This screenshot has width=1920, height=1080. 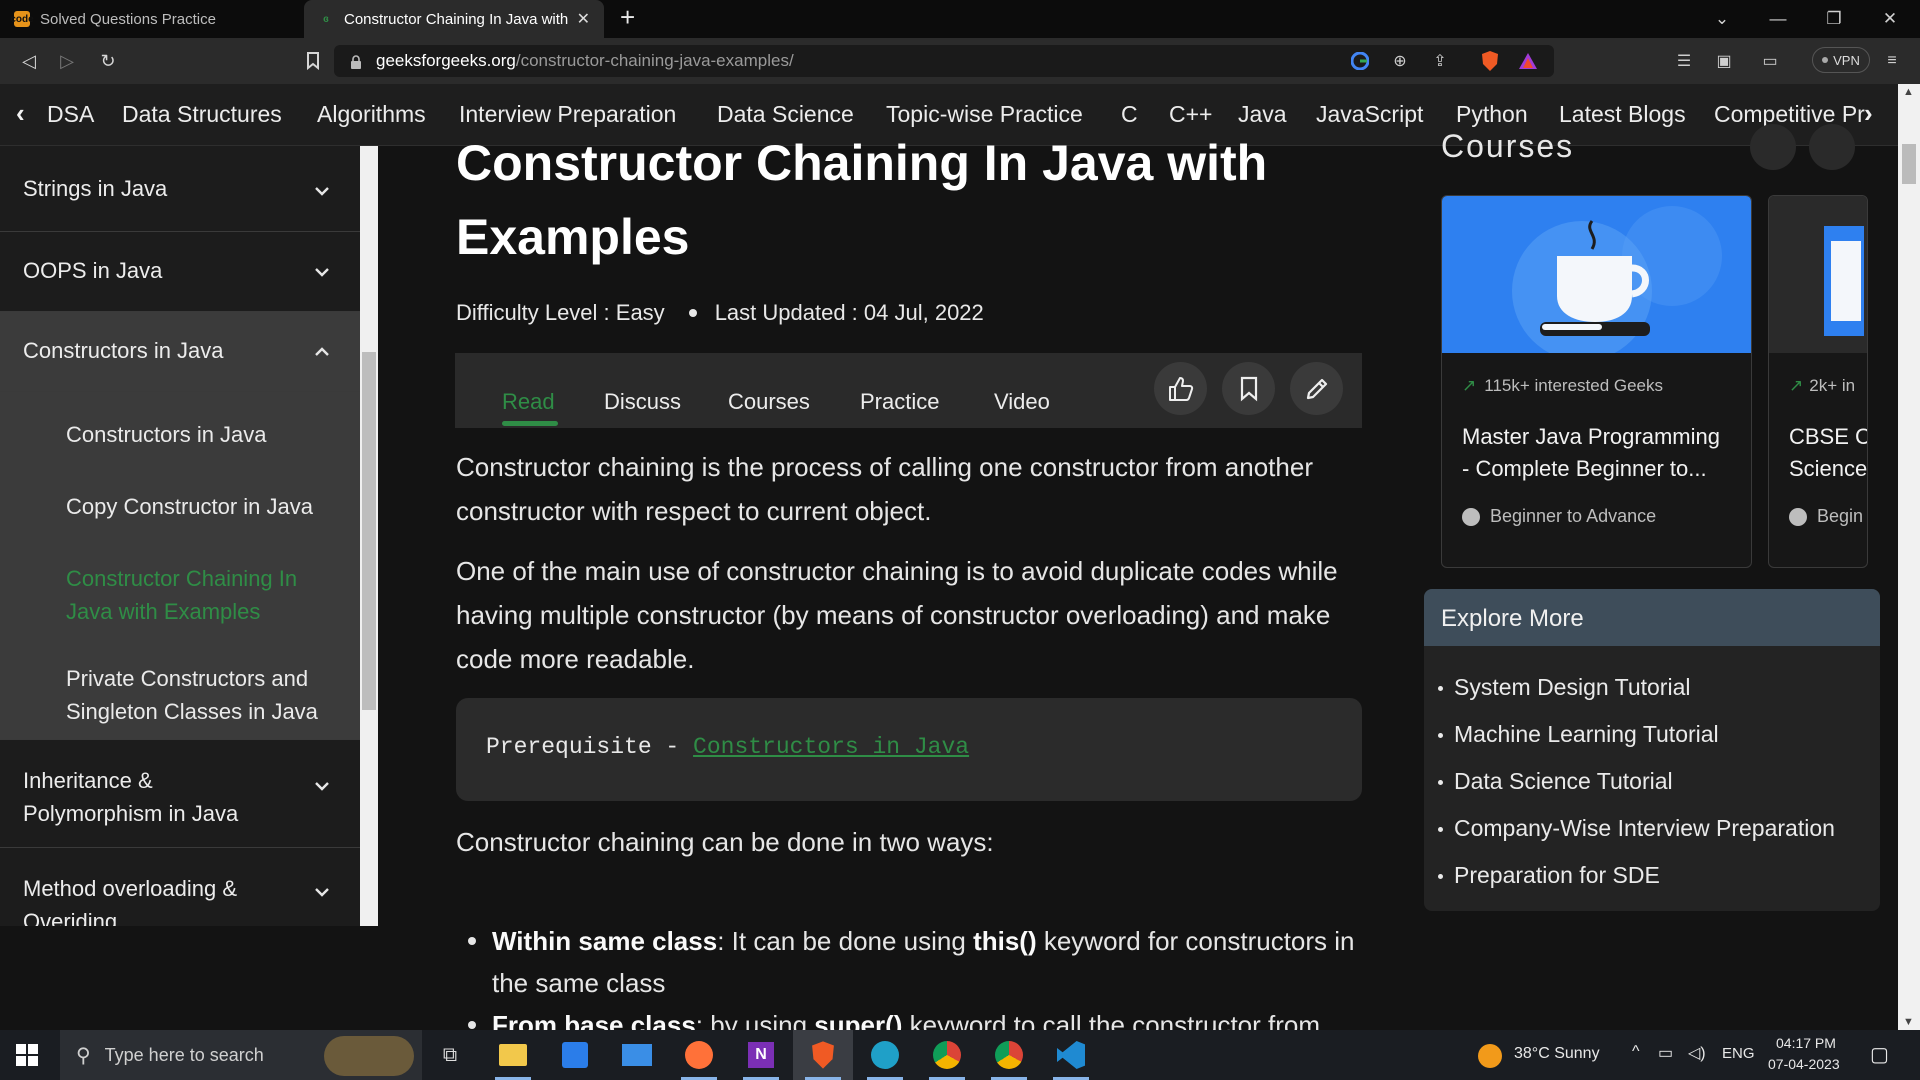 What do you see at coordinates (1665, 1053) in the screenshot?
I see `battery-icon: ▭` at bounding box center [1665, 1053].